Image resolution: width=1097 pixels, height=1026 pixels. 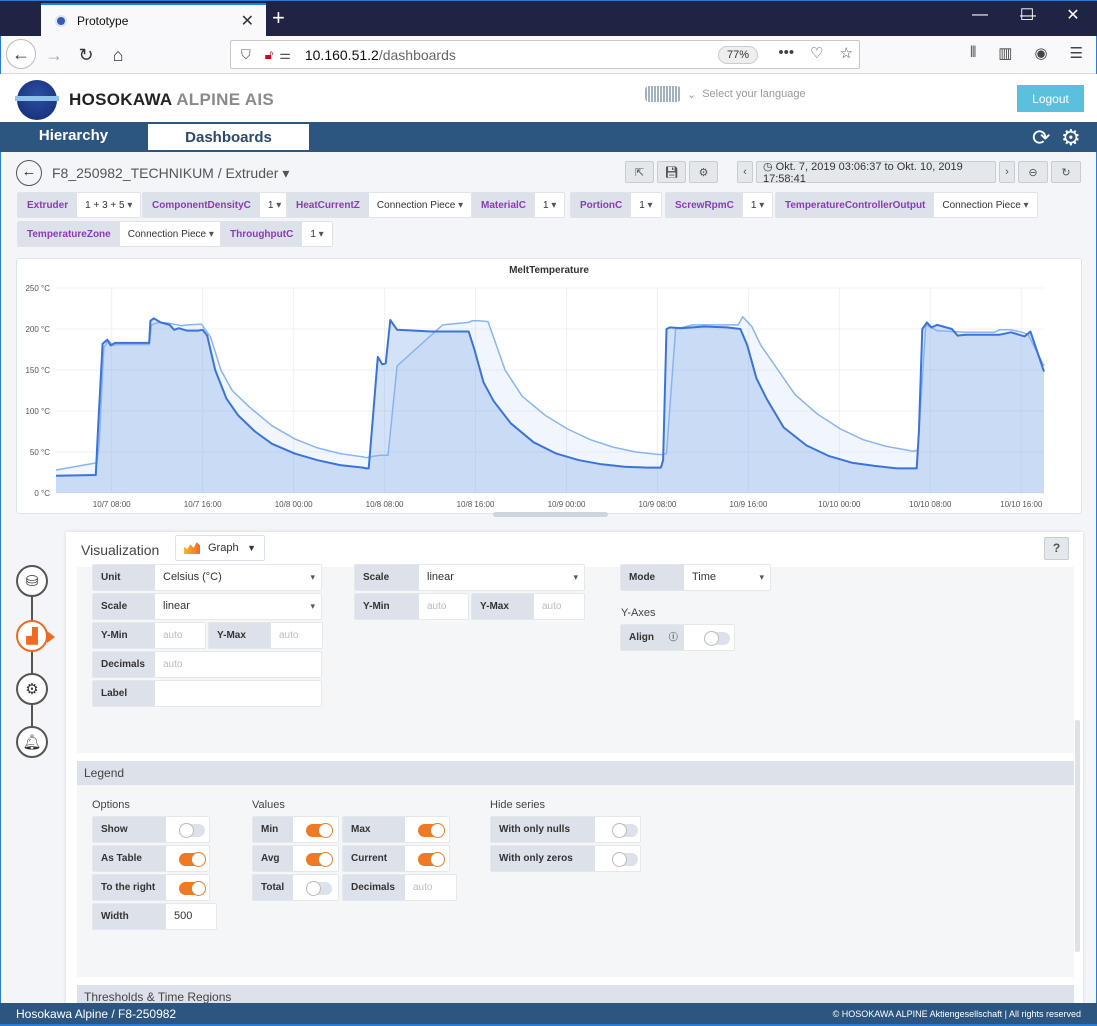 What do you see at coordinates (518, 205) in the screenshot?
I see `variable-materialc: MaterialC 1` at bounding box center [518, 205].